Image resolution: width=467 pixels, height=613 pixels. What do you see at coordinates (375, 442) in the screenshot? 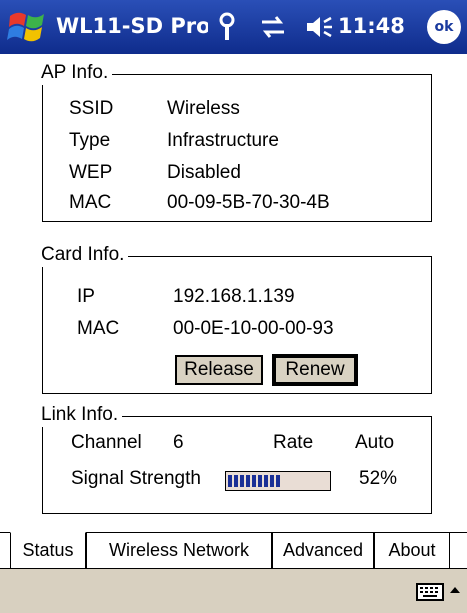
I see `rate-value: Auto` at bounding box center [375, 442].